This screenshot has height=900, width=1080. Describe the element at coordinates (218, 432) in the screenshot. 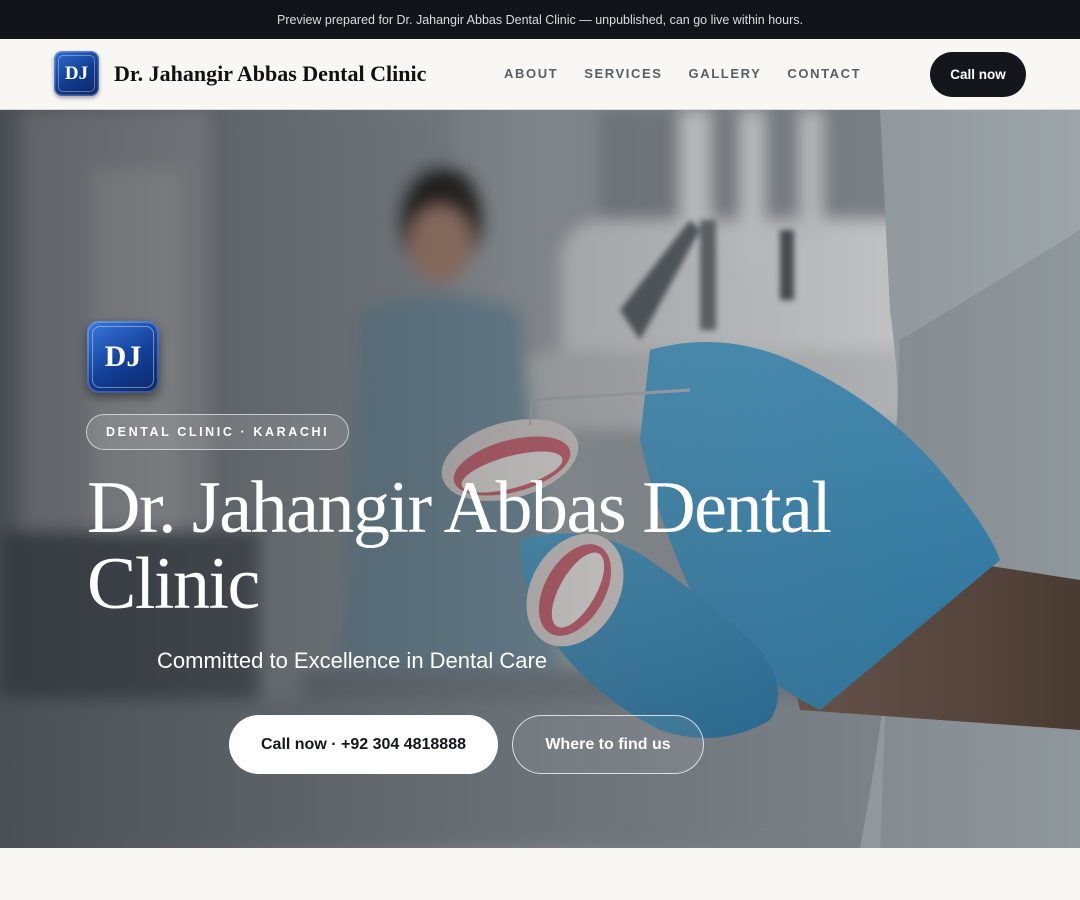

I see `hero-eyebrow-badge: DENTAL CLINIC · KARACHI` at that location.